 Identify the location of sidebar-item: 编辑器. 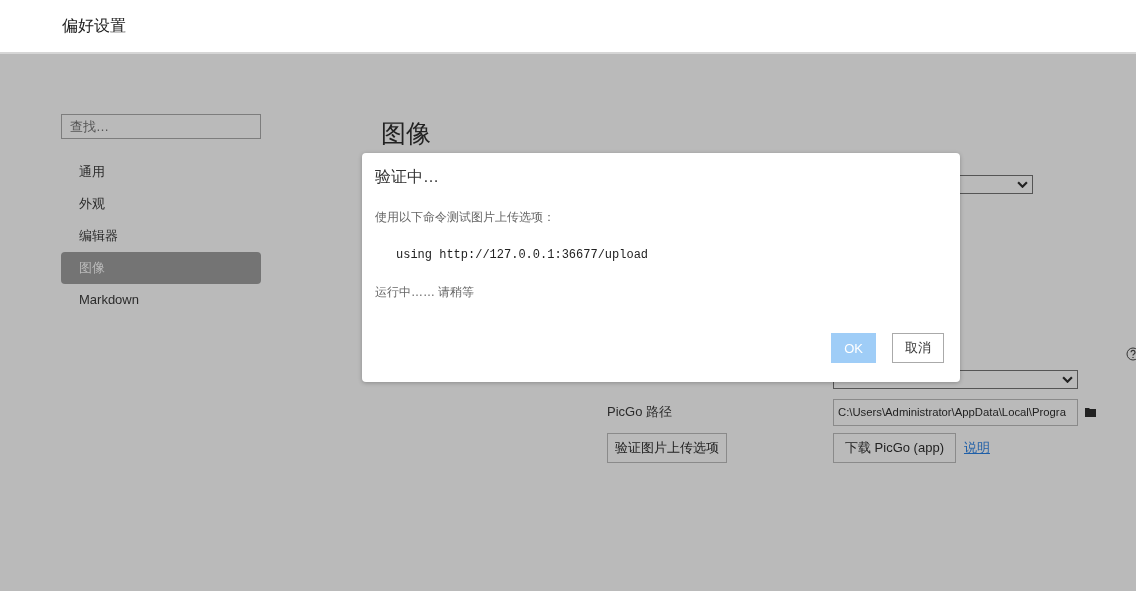
(161, 236).